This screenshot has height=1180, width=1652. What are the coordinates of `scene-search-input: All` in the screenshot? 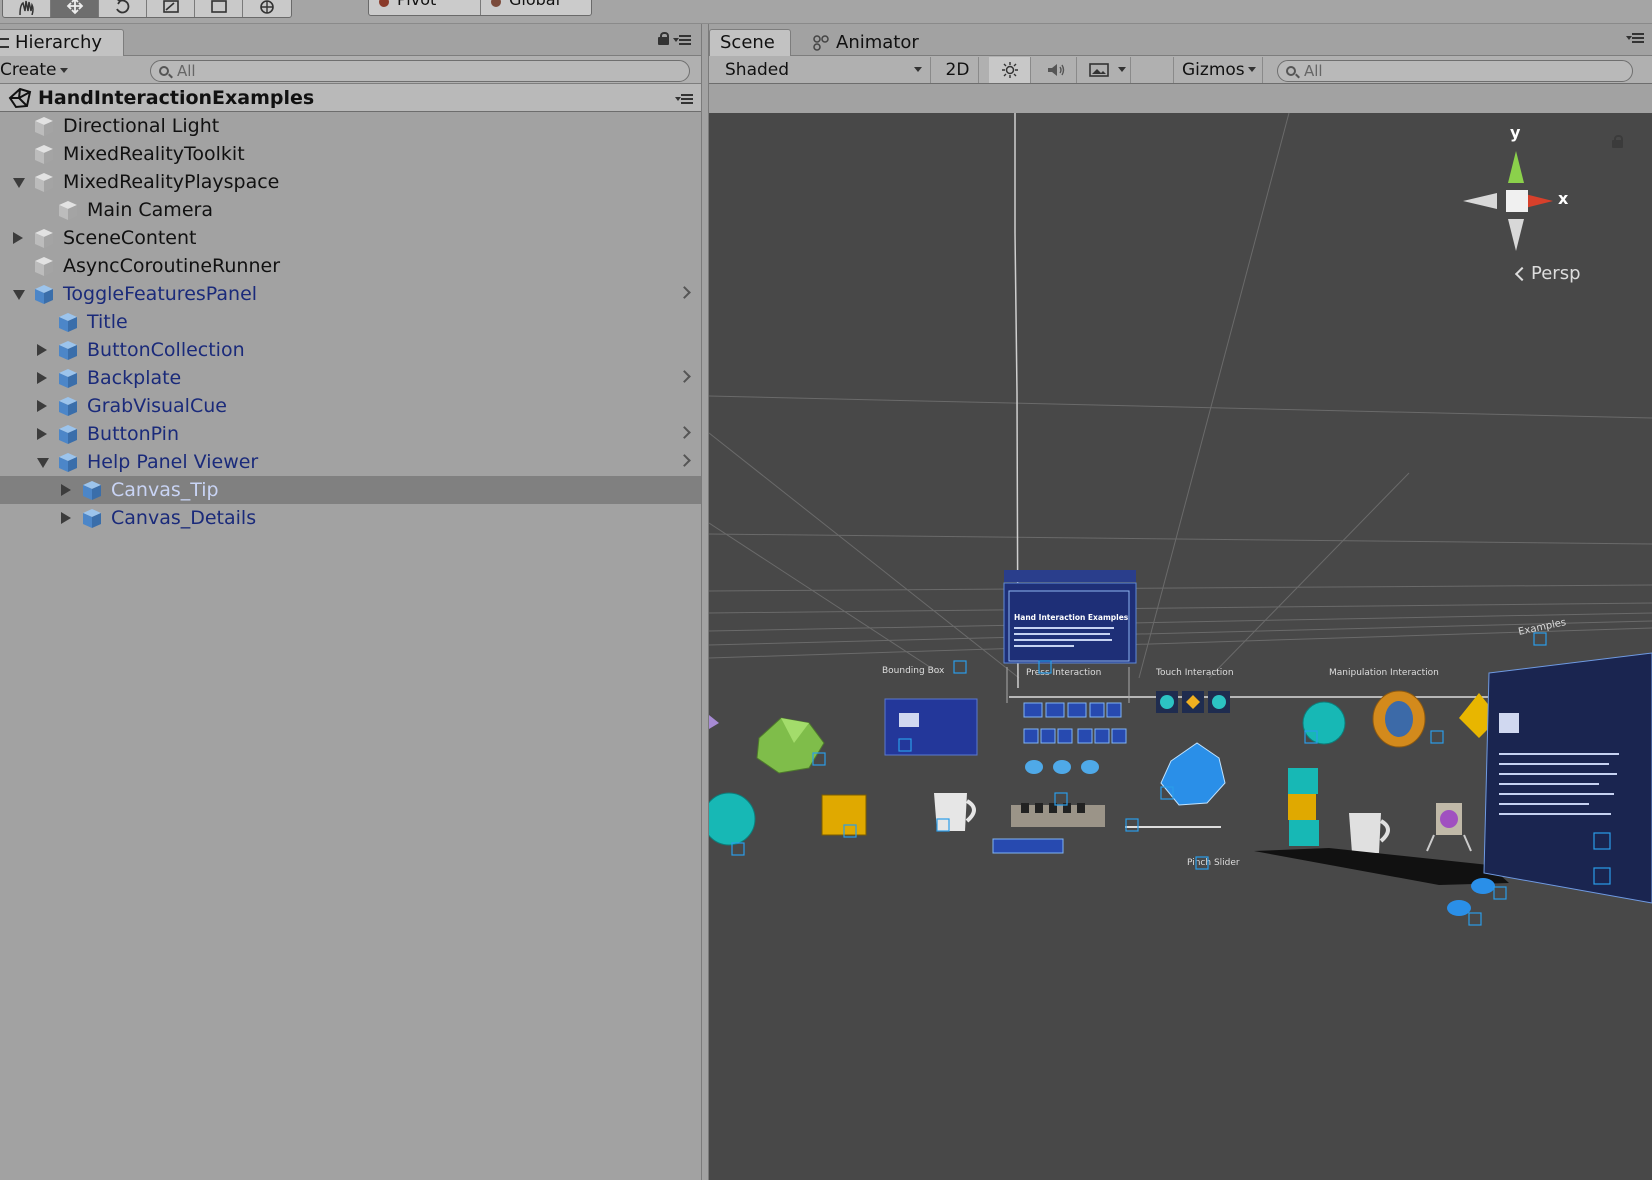 It's located at (1455, 71).